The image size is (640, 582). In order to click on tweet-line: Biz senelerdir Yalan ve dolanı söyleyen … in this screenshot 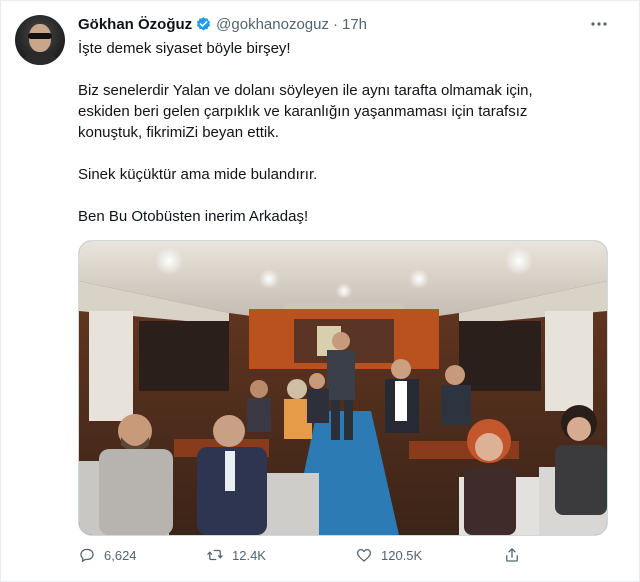, I will do `click(305, 90)`.